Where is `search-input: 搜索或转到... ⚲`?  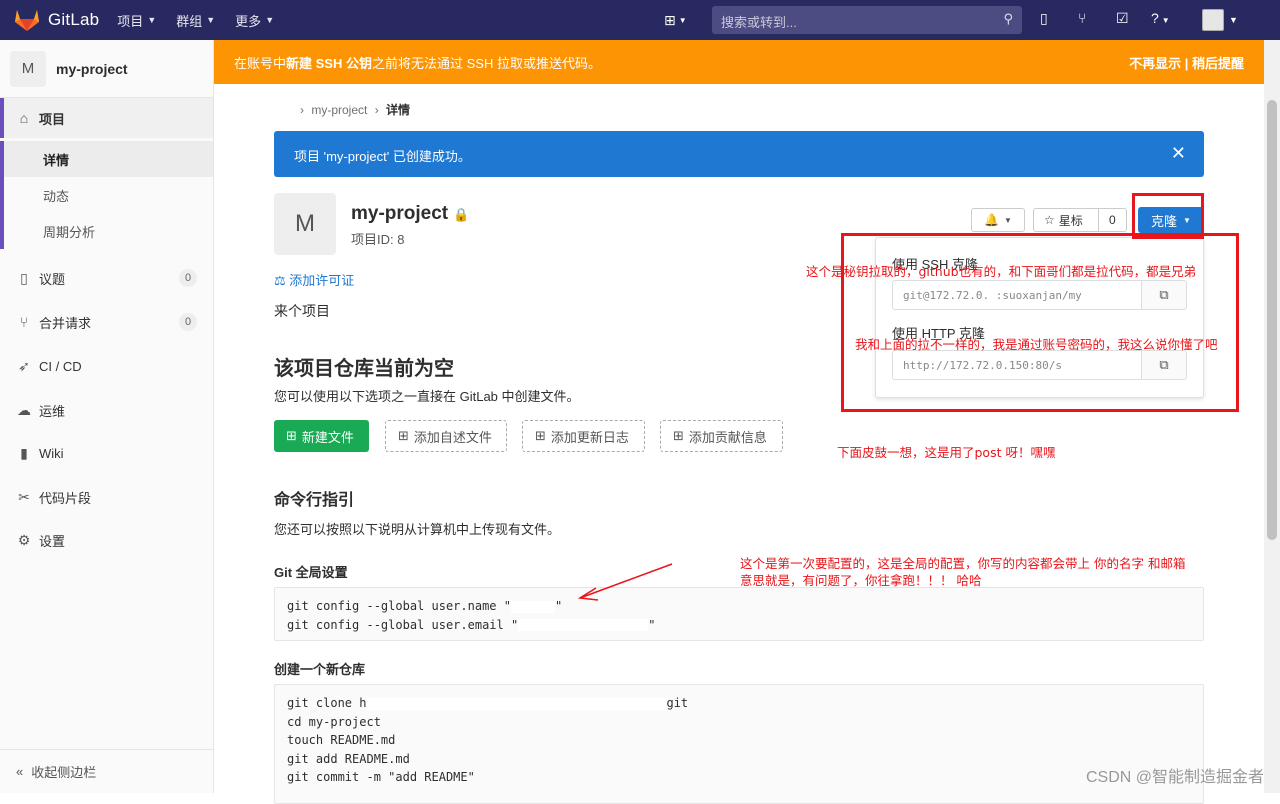
search-input: 搜索或转到... ⚲ is located at coordinates (867, 20).